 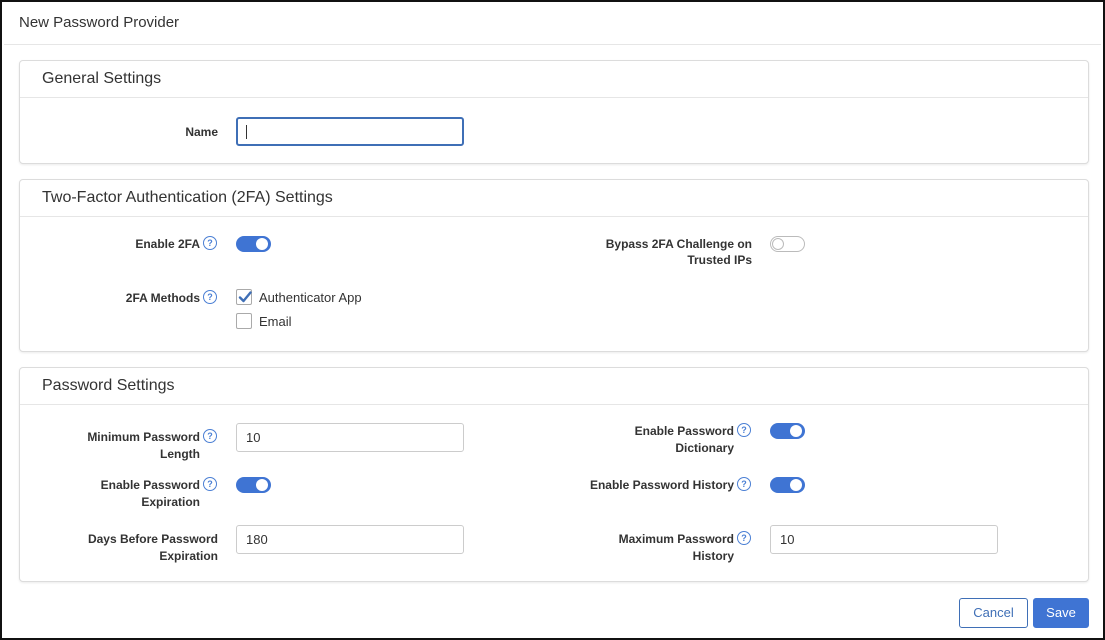 I want to click on expiration-toggle, so click(x=253, y=485).